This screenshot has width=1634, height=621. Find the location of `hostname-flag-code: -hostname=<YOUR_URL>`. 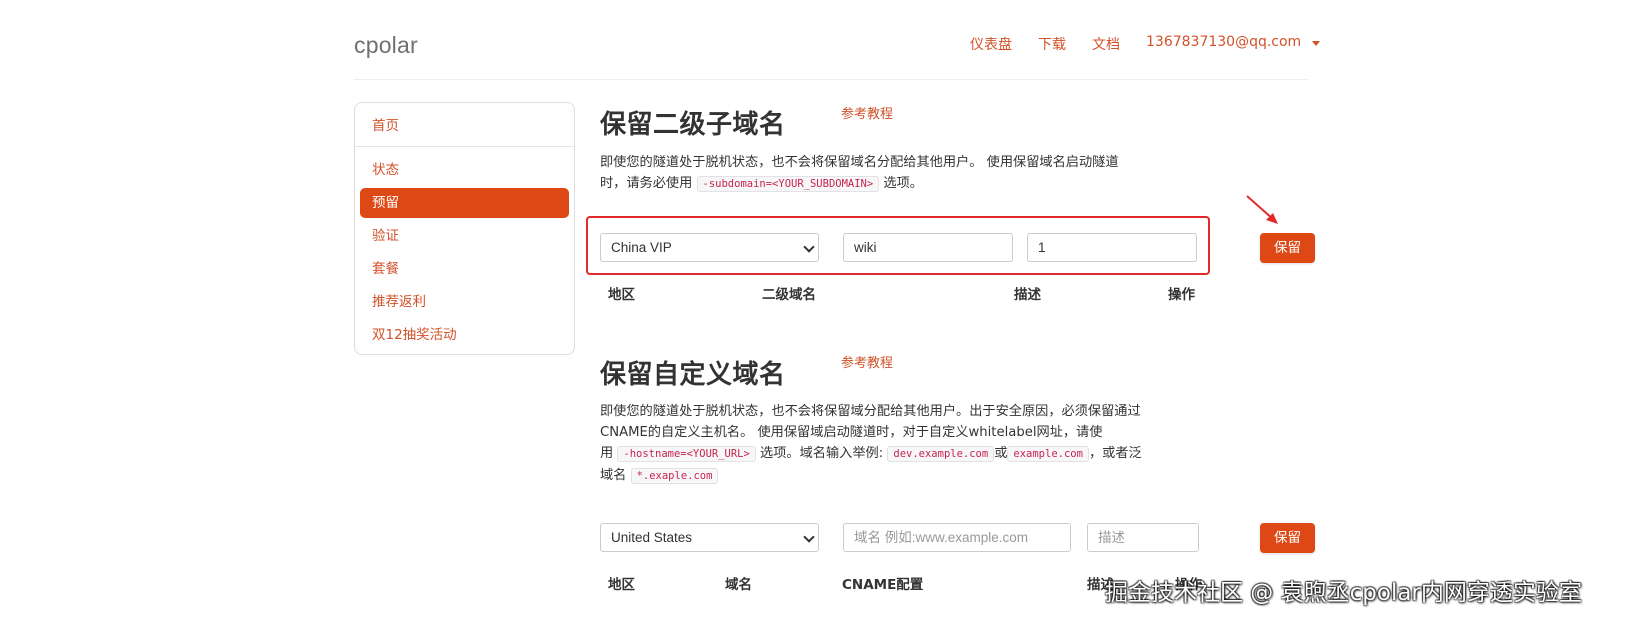

hostname-flag-code: -hostname=<YOUR_URL> is located at coordinates (686, 454).